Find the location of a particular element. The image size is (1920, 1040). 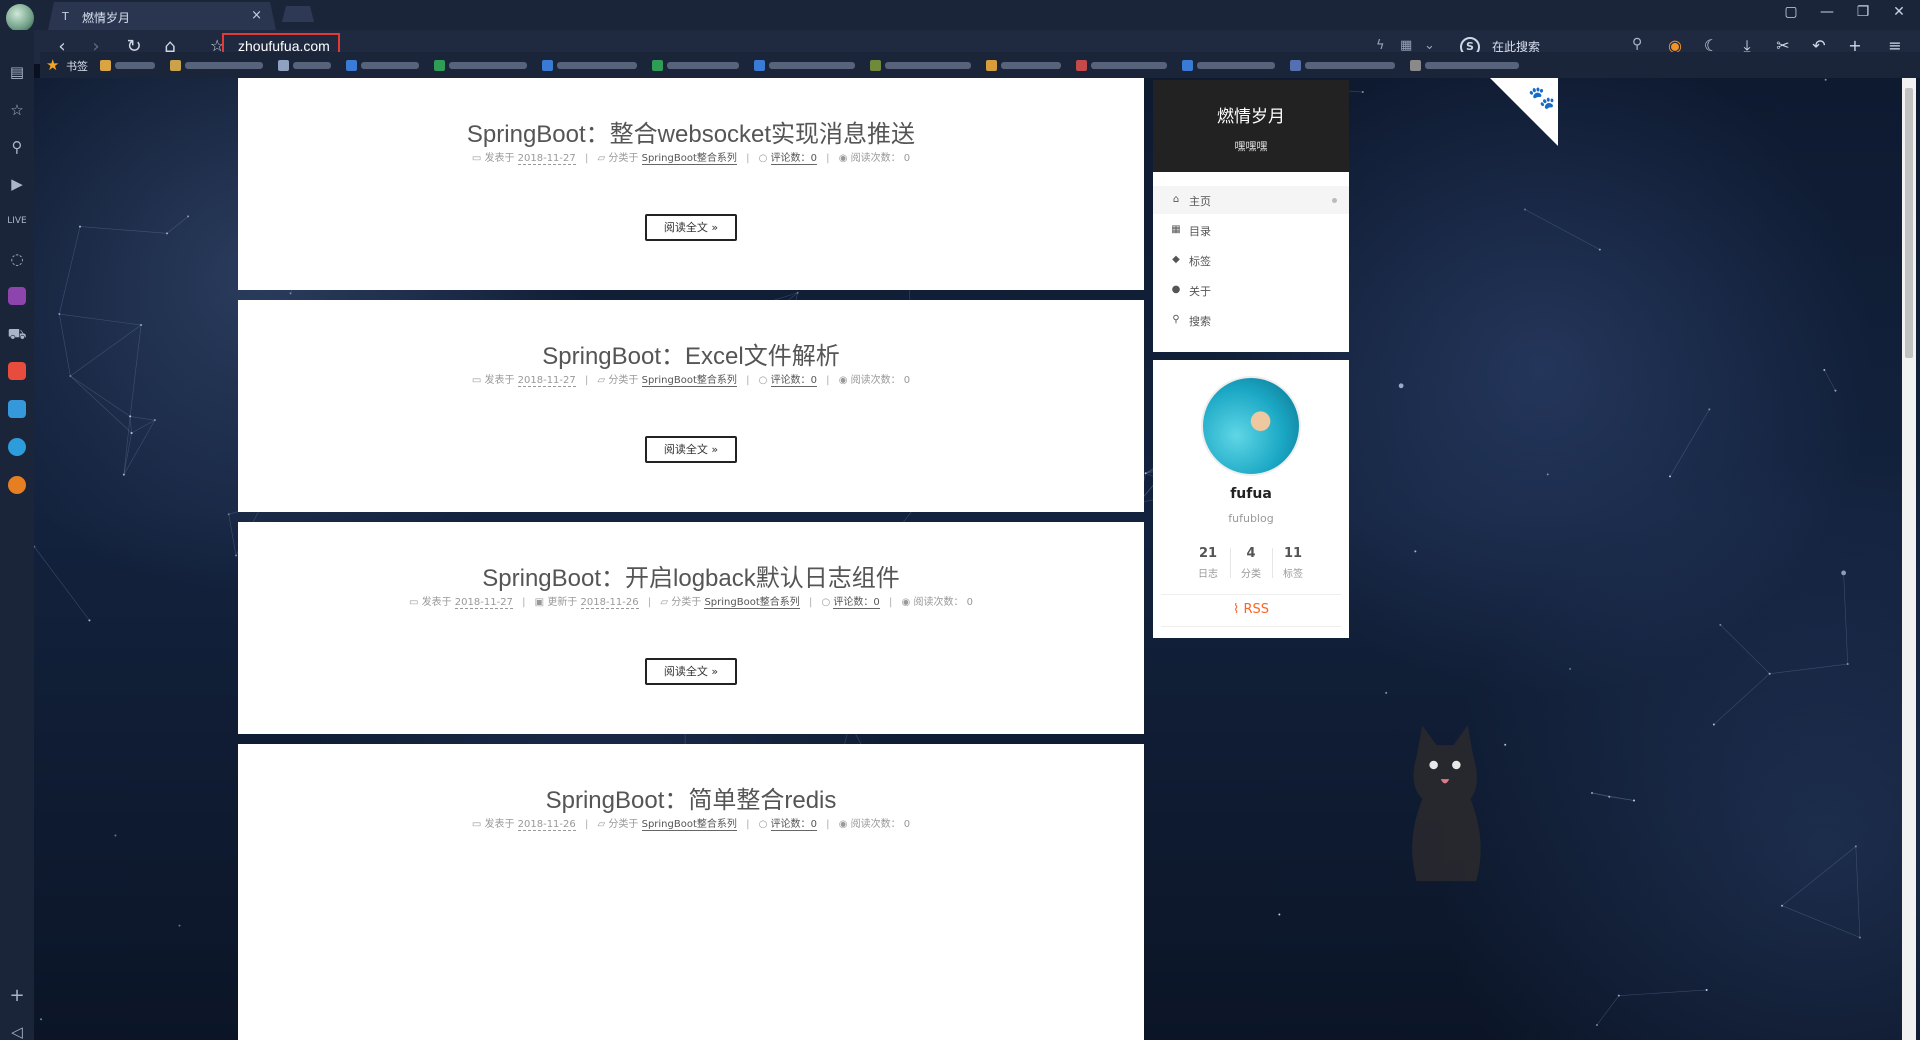

tab-title: 燃情岁月 is located at coordinates (106, 18).